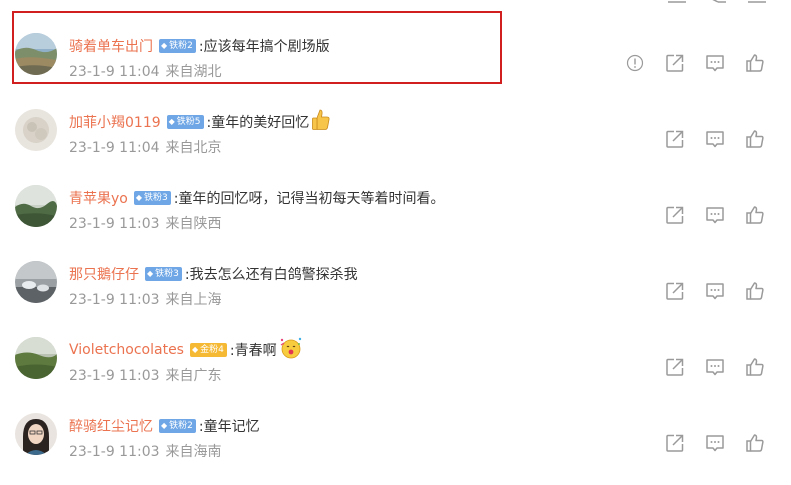  What do you see at coordinates (395, 449) in the screenshot?
I see `comment-item: 醉骑红尘记忆 ◆ 铁粉2 :童年记忆 23-1-9 11:03 来自海南` at bounding box center [395, 449].